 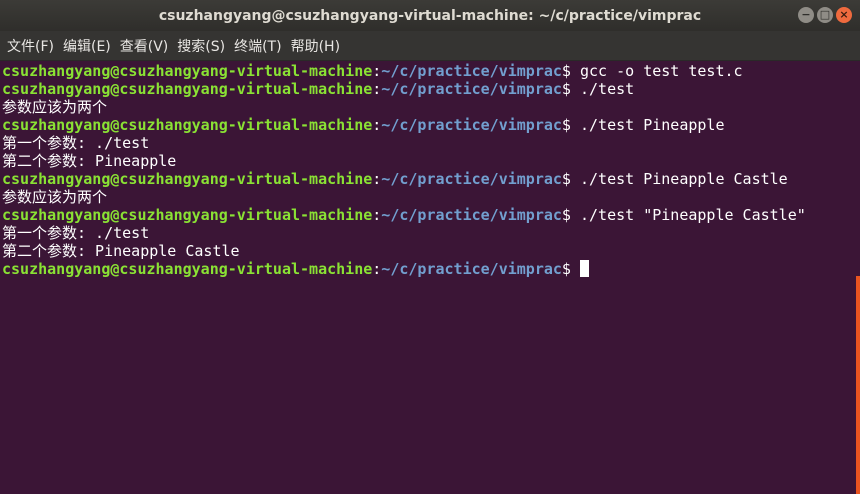 I want to click on close-button: ×, so click(x=844, y=15).